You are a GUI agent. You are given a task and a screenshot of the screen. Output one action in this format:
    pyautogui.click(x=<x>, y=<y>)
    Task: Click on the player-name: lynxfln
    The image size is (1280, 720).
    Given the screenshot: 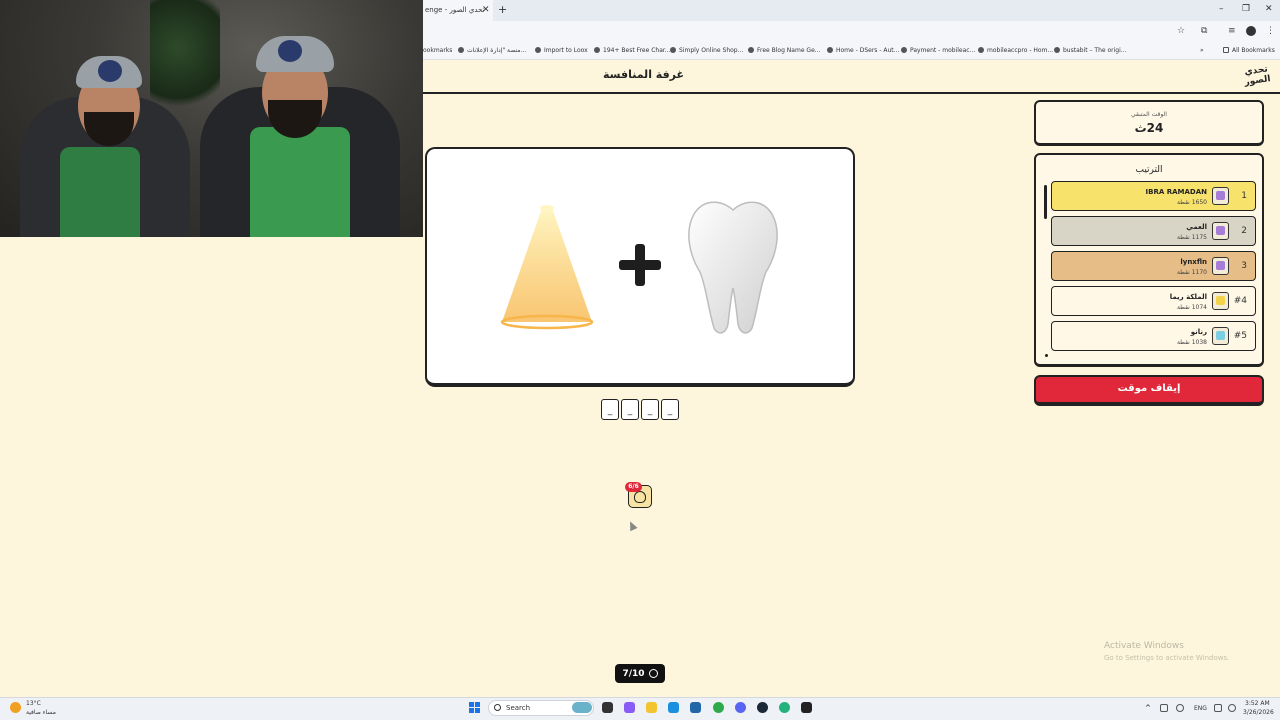 What is the action you would take?
    pyautogui.click(x=1193, y=262)
    